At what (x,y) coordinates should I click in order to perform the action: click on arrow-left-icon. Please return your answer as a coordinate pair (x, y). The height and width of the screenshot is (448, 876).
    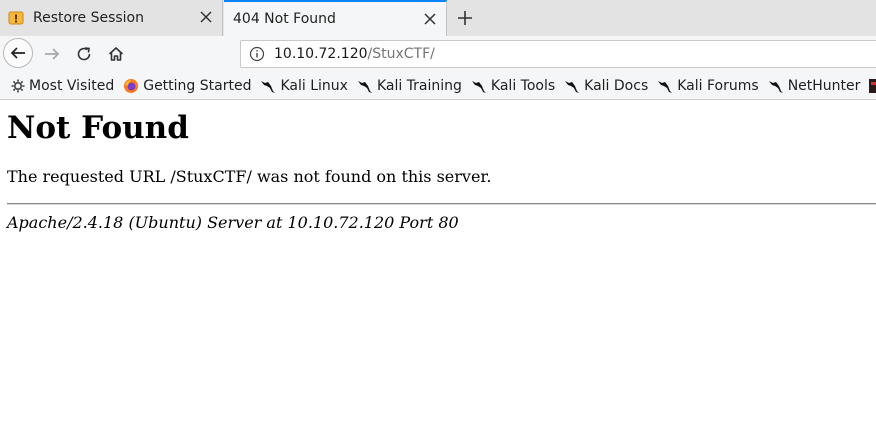
    Looking at the image, I should click on (17, 53).